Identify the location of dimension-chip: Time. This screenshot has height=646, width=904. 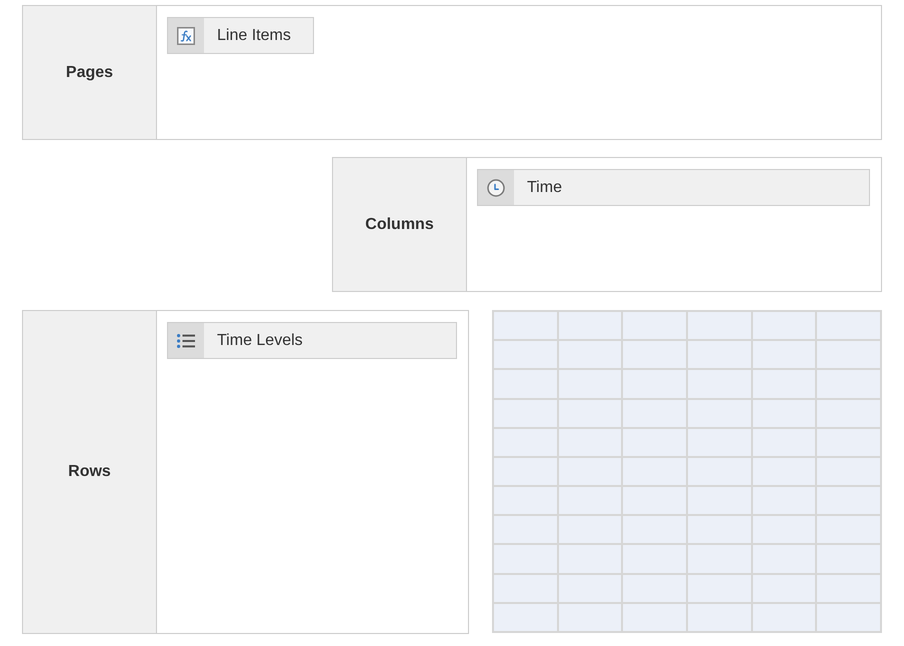
(673, 187).